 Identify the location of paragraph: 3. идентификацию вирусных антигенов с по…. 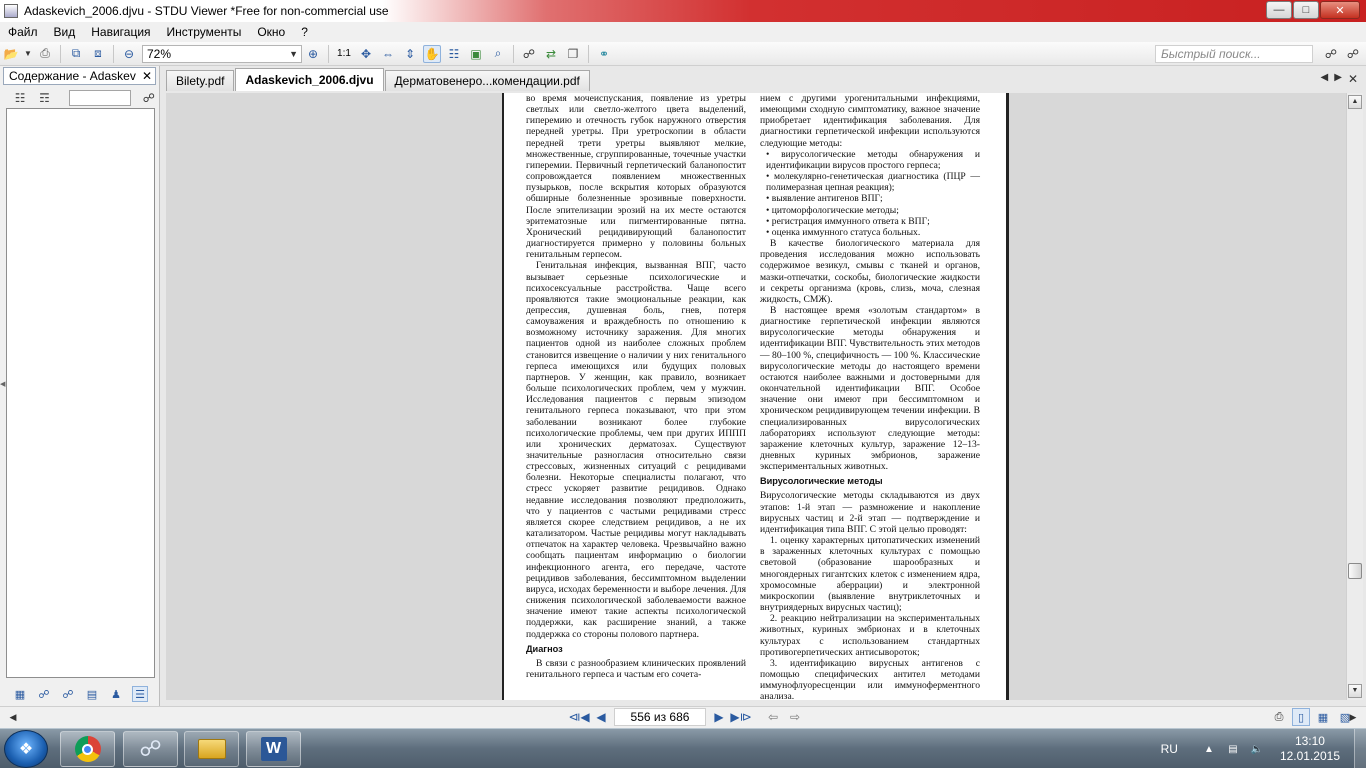
(870, 678).